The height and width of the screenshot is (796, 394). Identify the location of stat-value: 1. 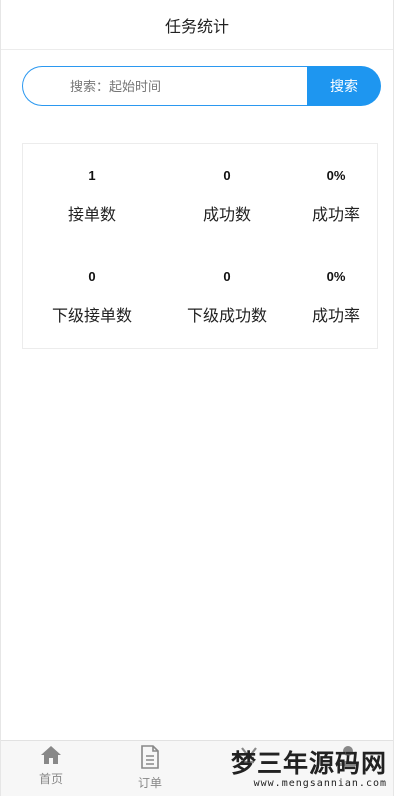
(92, 175).